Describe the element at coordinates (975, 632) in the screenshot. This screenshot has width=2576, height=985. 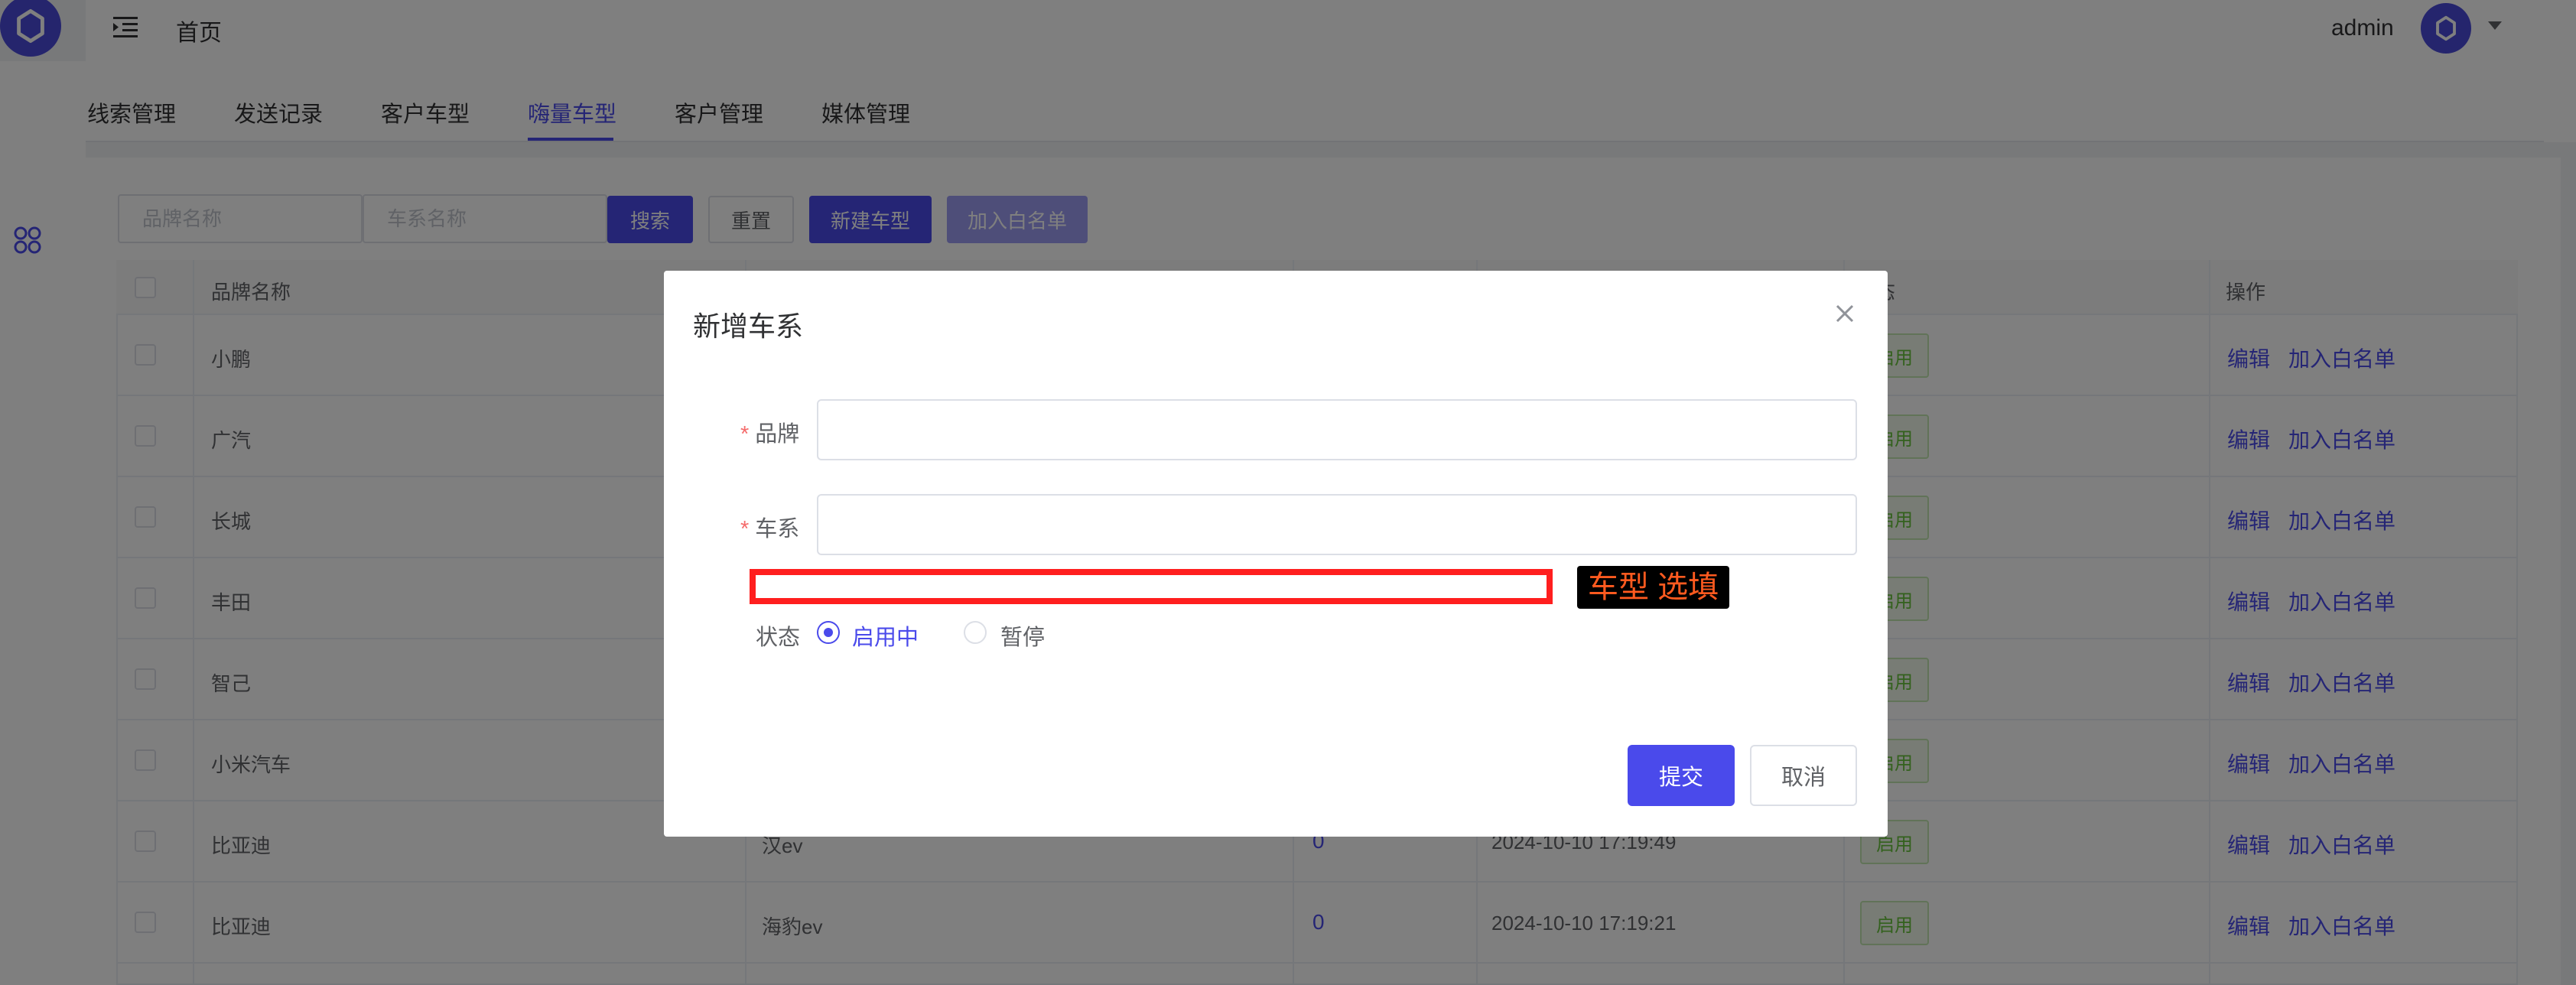
I see `status-radio-paused` at that location.